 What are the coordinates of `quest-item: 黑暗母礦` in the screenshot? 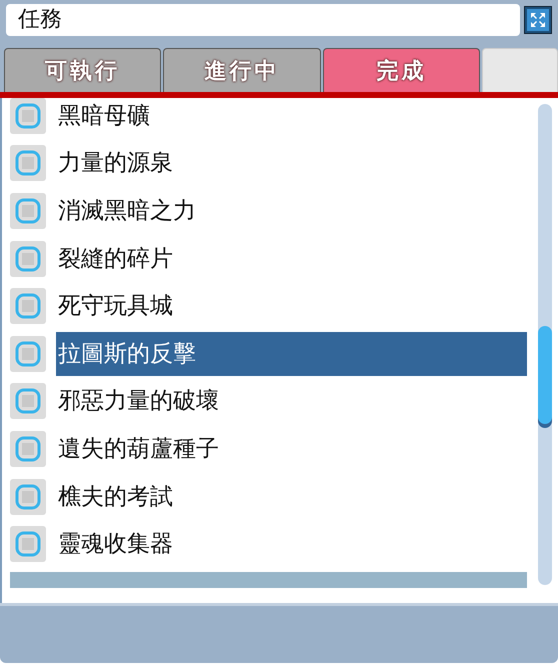 It's located at (291, 118).